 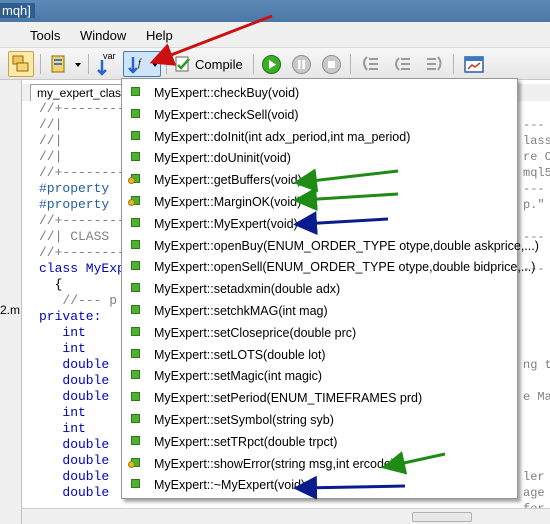 What do you see at coordinates (346, 199) in the screenshot?
I see `green-arrow-marginok` at bounding box center [346, 199].